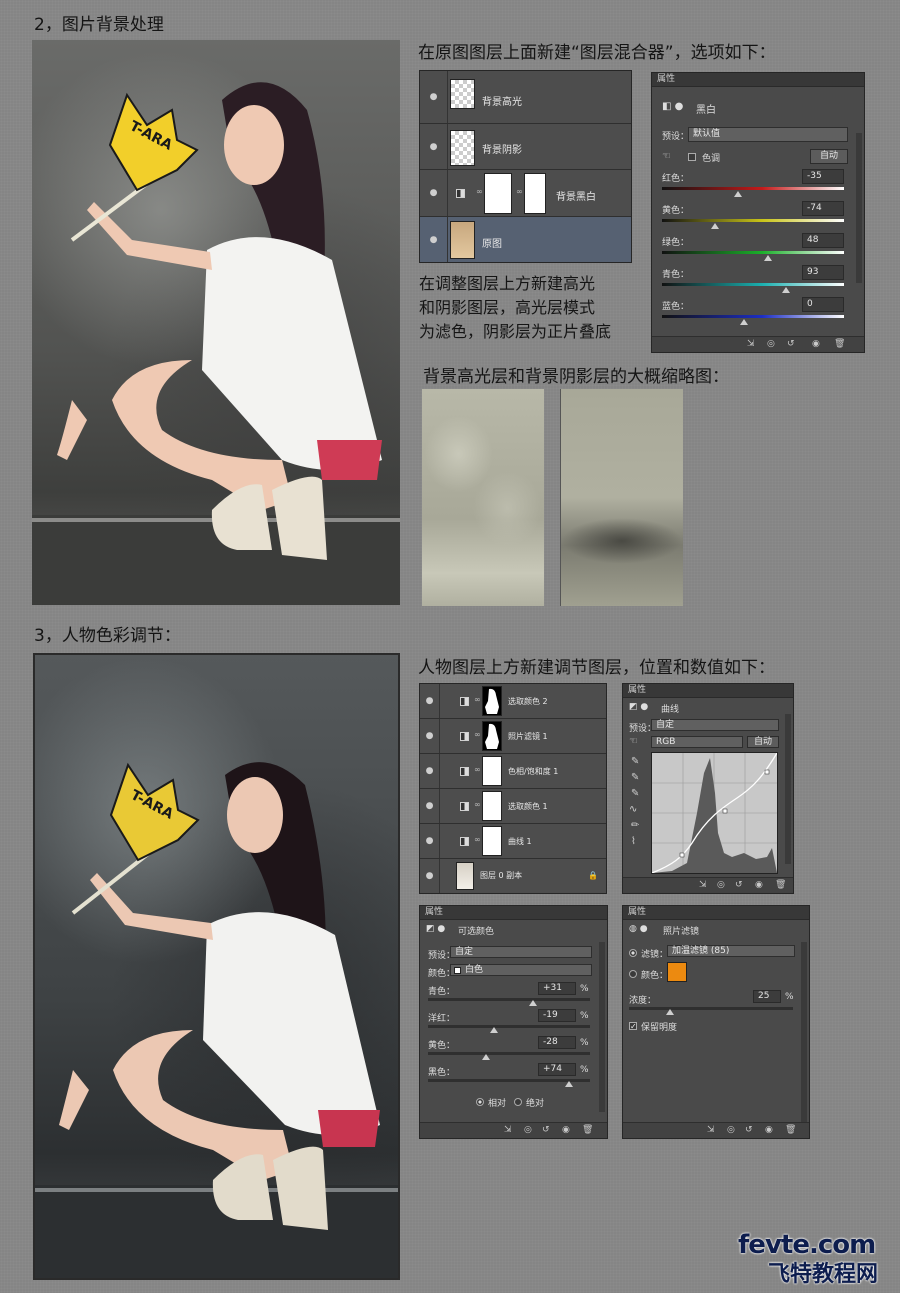 Image resolution: width=900 pixels, height=1293 pixels. Describe the element at coordinates (633, 841) in the screenshot. I see `smooth-icon: ⌇` at that location.